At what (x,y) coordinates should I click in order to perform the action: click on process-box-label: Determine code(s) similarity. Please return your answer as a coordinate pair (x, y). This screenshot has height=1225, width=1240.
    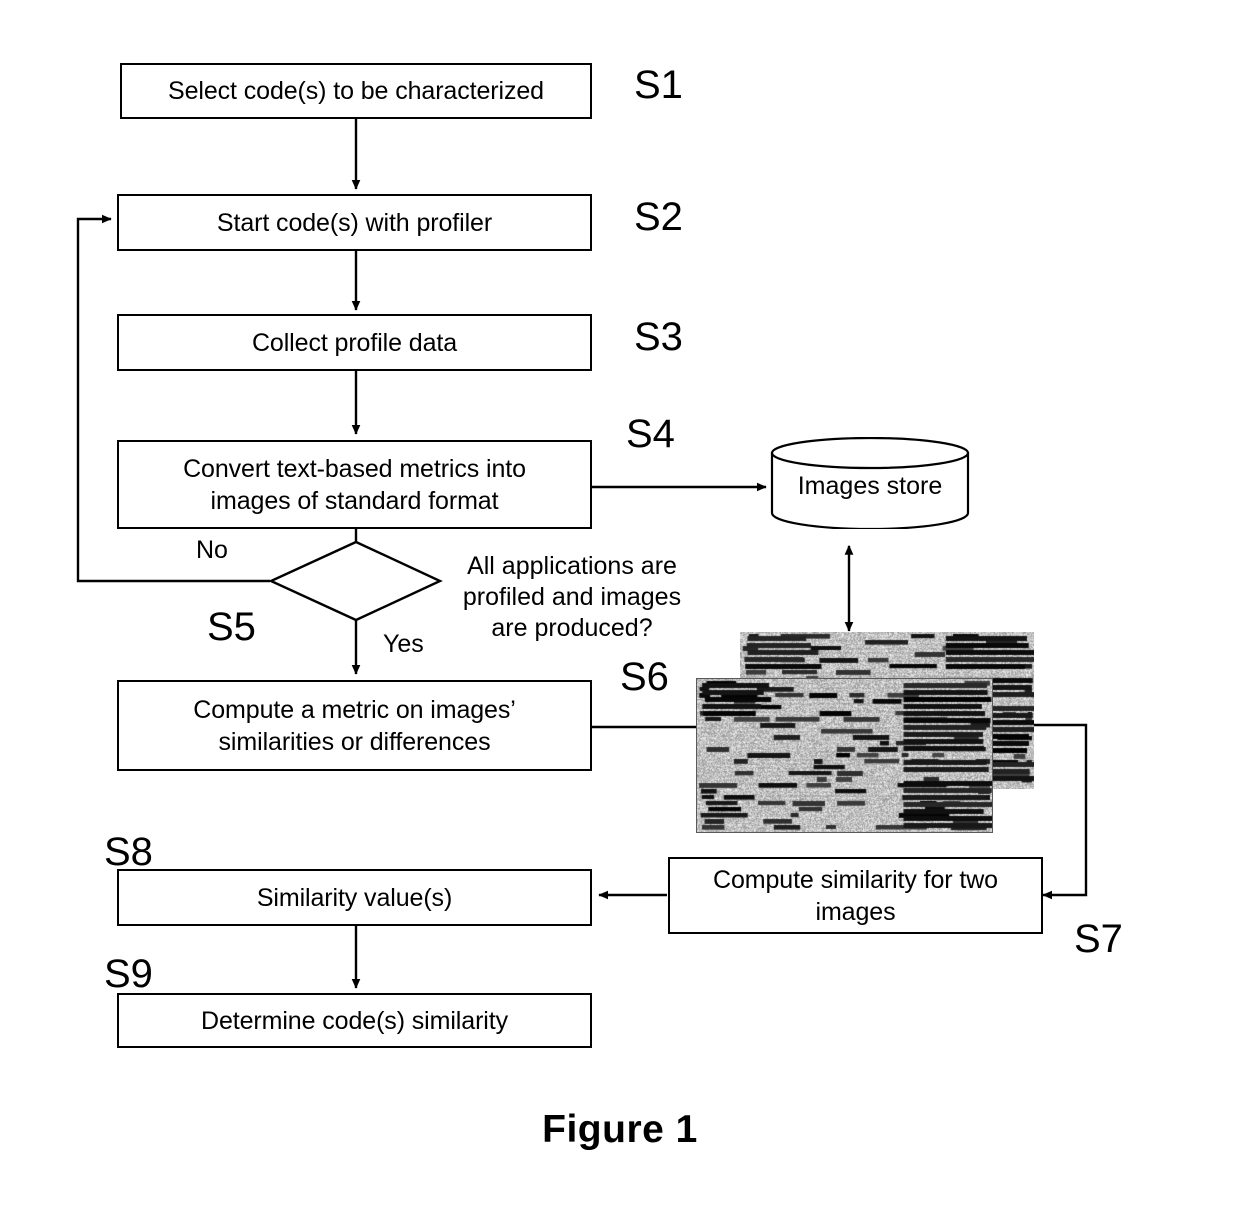
    Looking at the image, I should click on (354, 1020).